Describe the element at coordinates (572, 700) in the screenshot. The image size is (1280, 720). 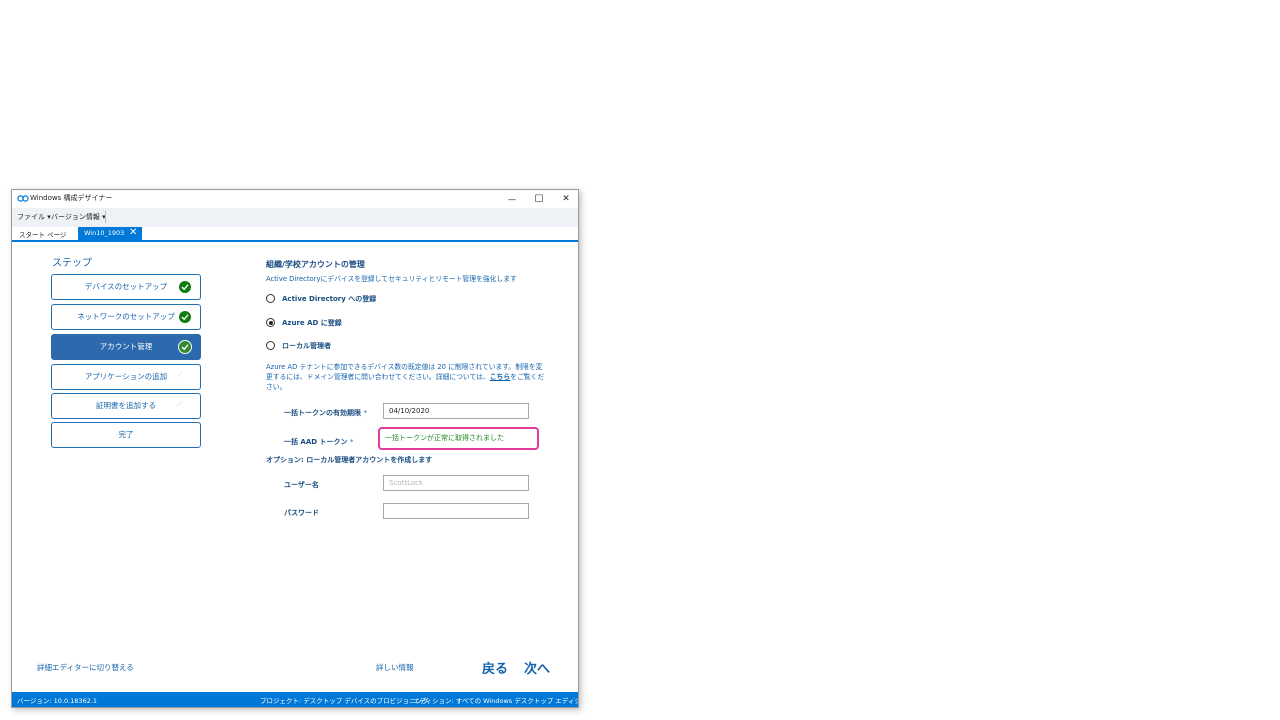
I see `resize-grip-icon: ⋰` at that location.